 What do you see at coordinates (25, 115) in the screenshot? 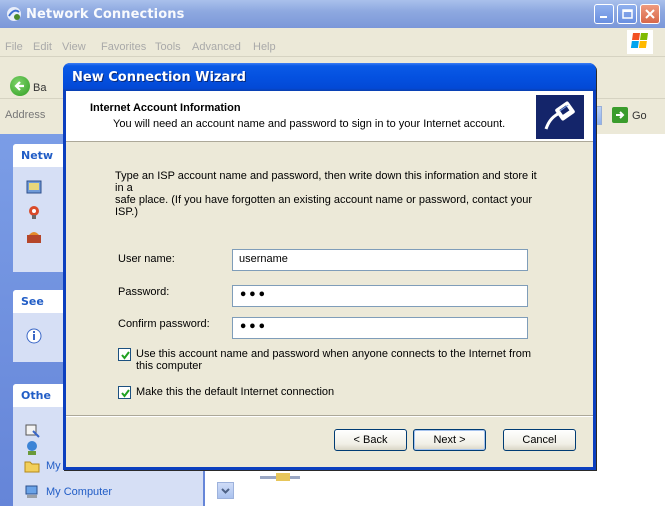
I see `address-label: Address` at bounding box center [25, 115].